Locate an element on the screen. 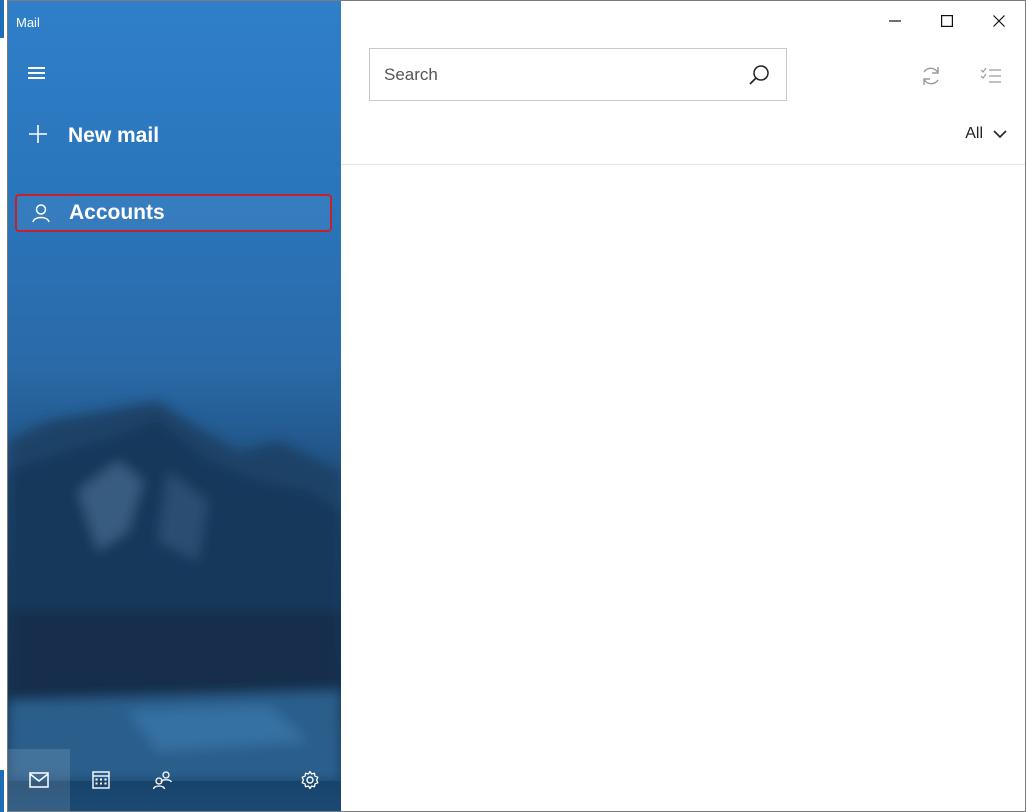  sync-icon is located at coordinates (931, 76).